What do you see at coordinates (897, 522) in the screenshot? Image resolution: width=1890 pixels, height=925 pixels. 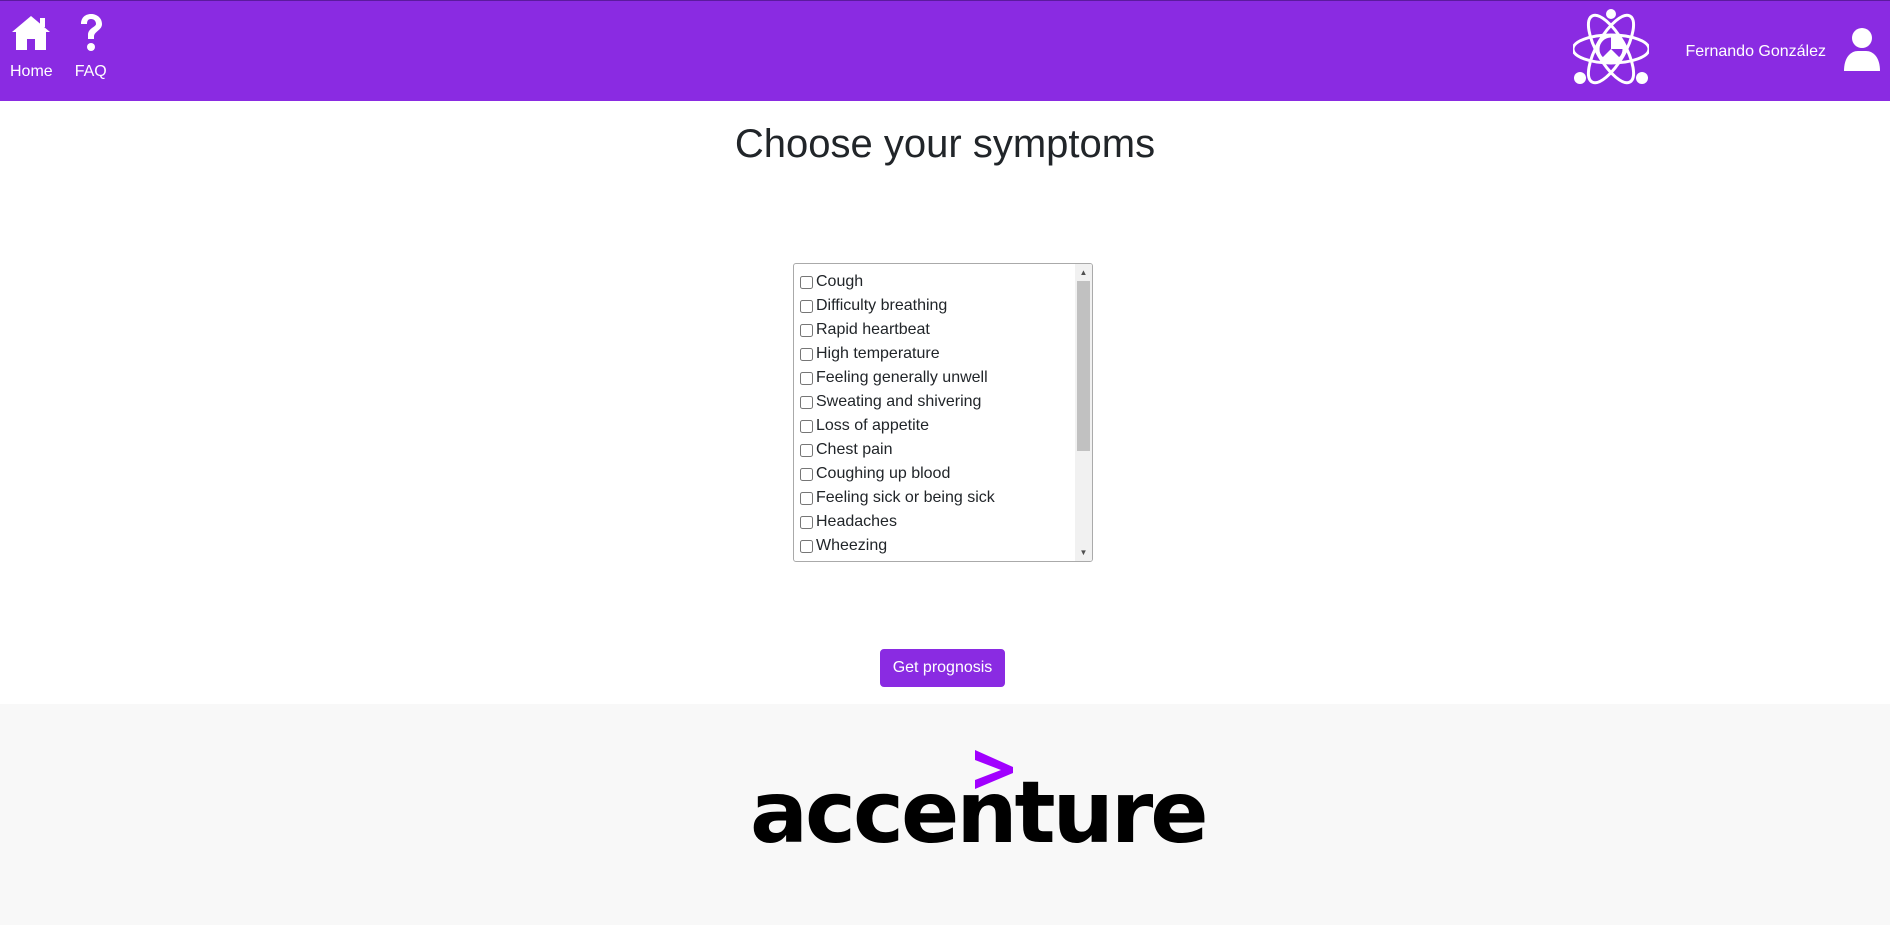 I see `symptom-item: Headaches` at bounding box center [897, 522].